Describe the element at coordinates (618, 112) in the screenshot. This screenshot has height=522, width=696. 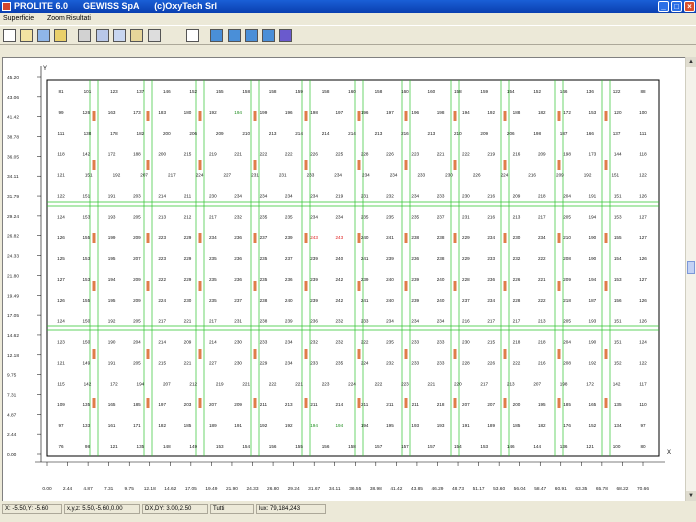
I see `grid-value: 120` at that location.